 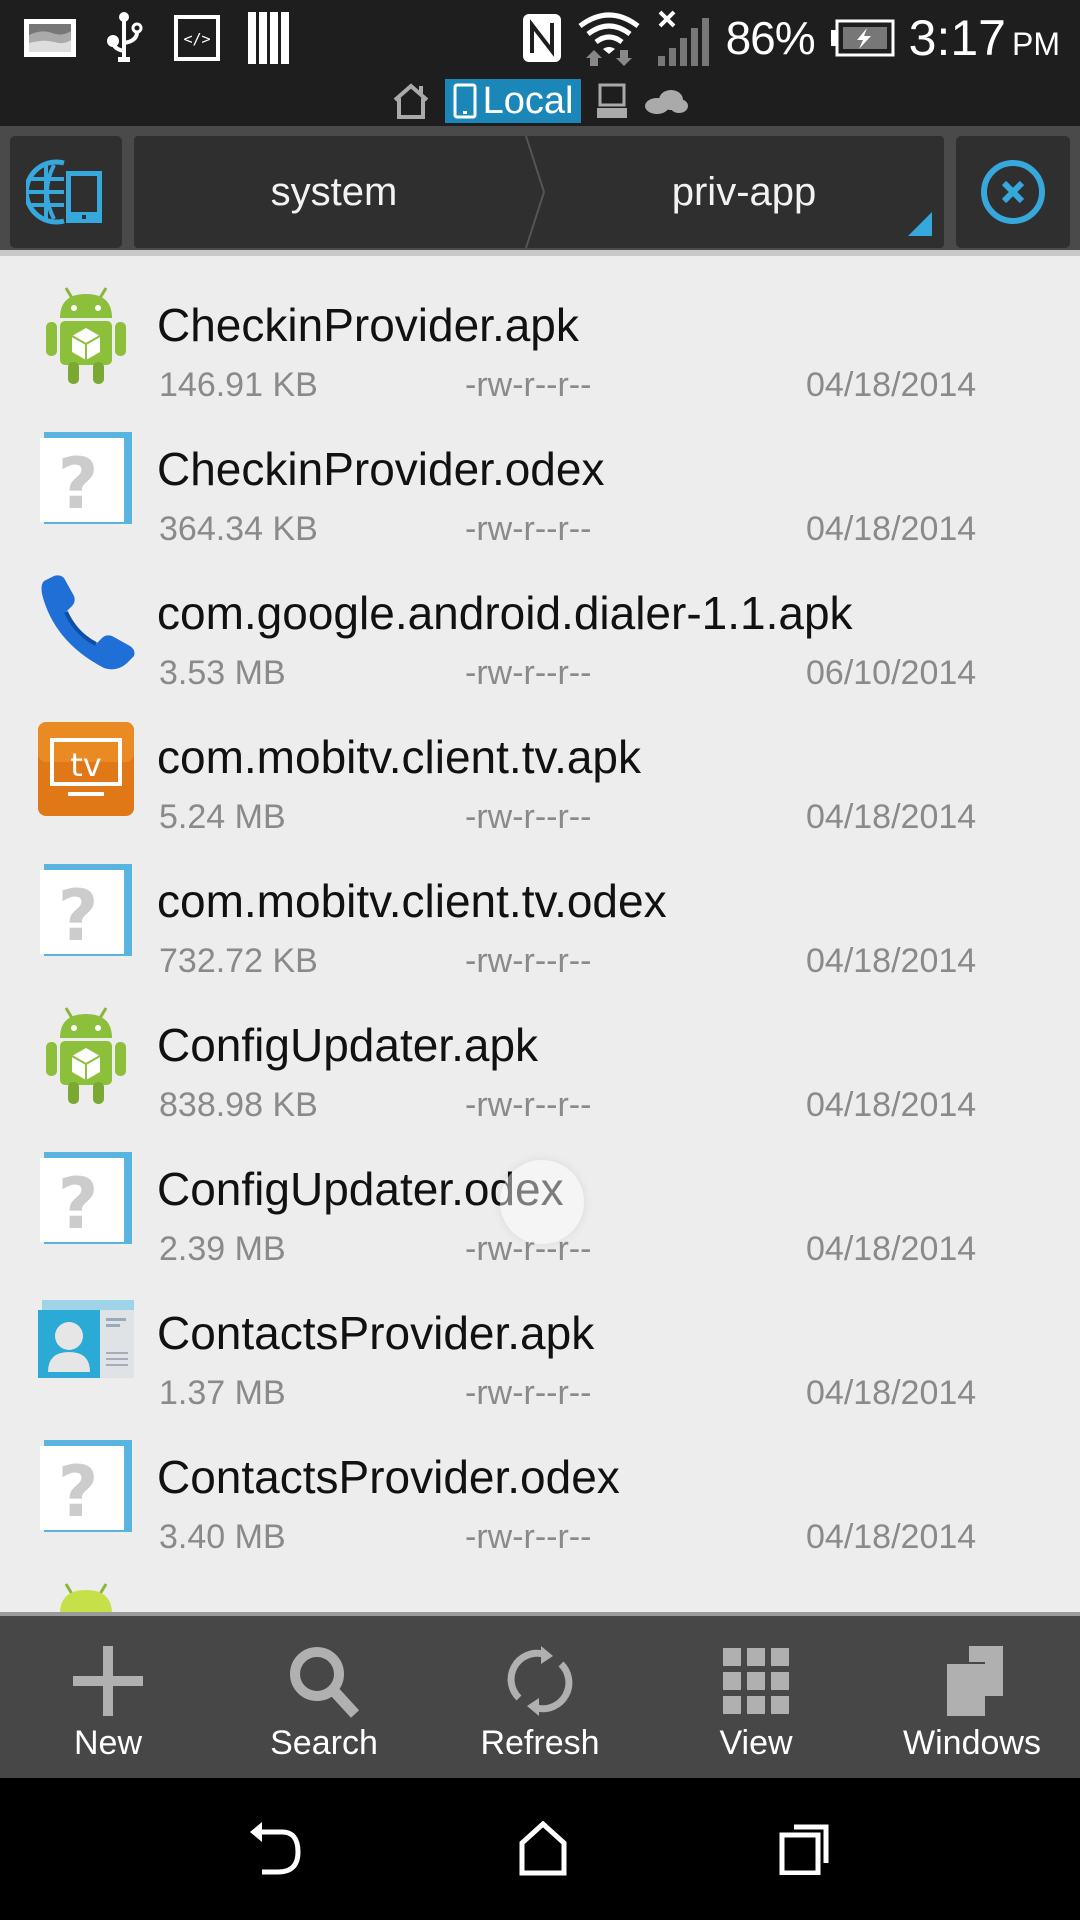 I want to click on usb-icon, so click(x=125, y=37).